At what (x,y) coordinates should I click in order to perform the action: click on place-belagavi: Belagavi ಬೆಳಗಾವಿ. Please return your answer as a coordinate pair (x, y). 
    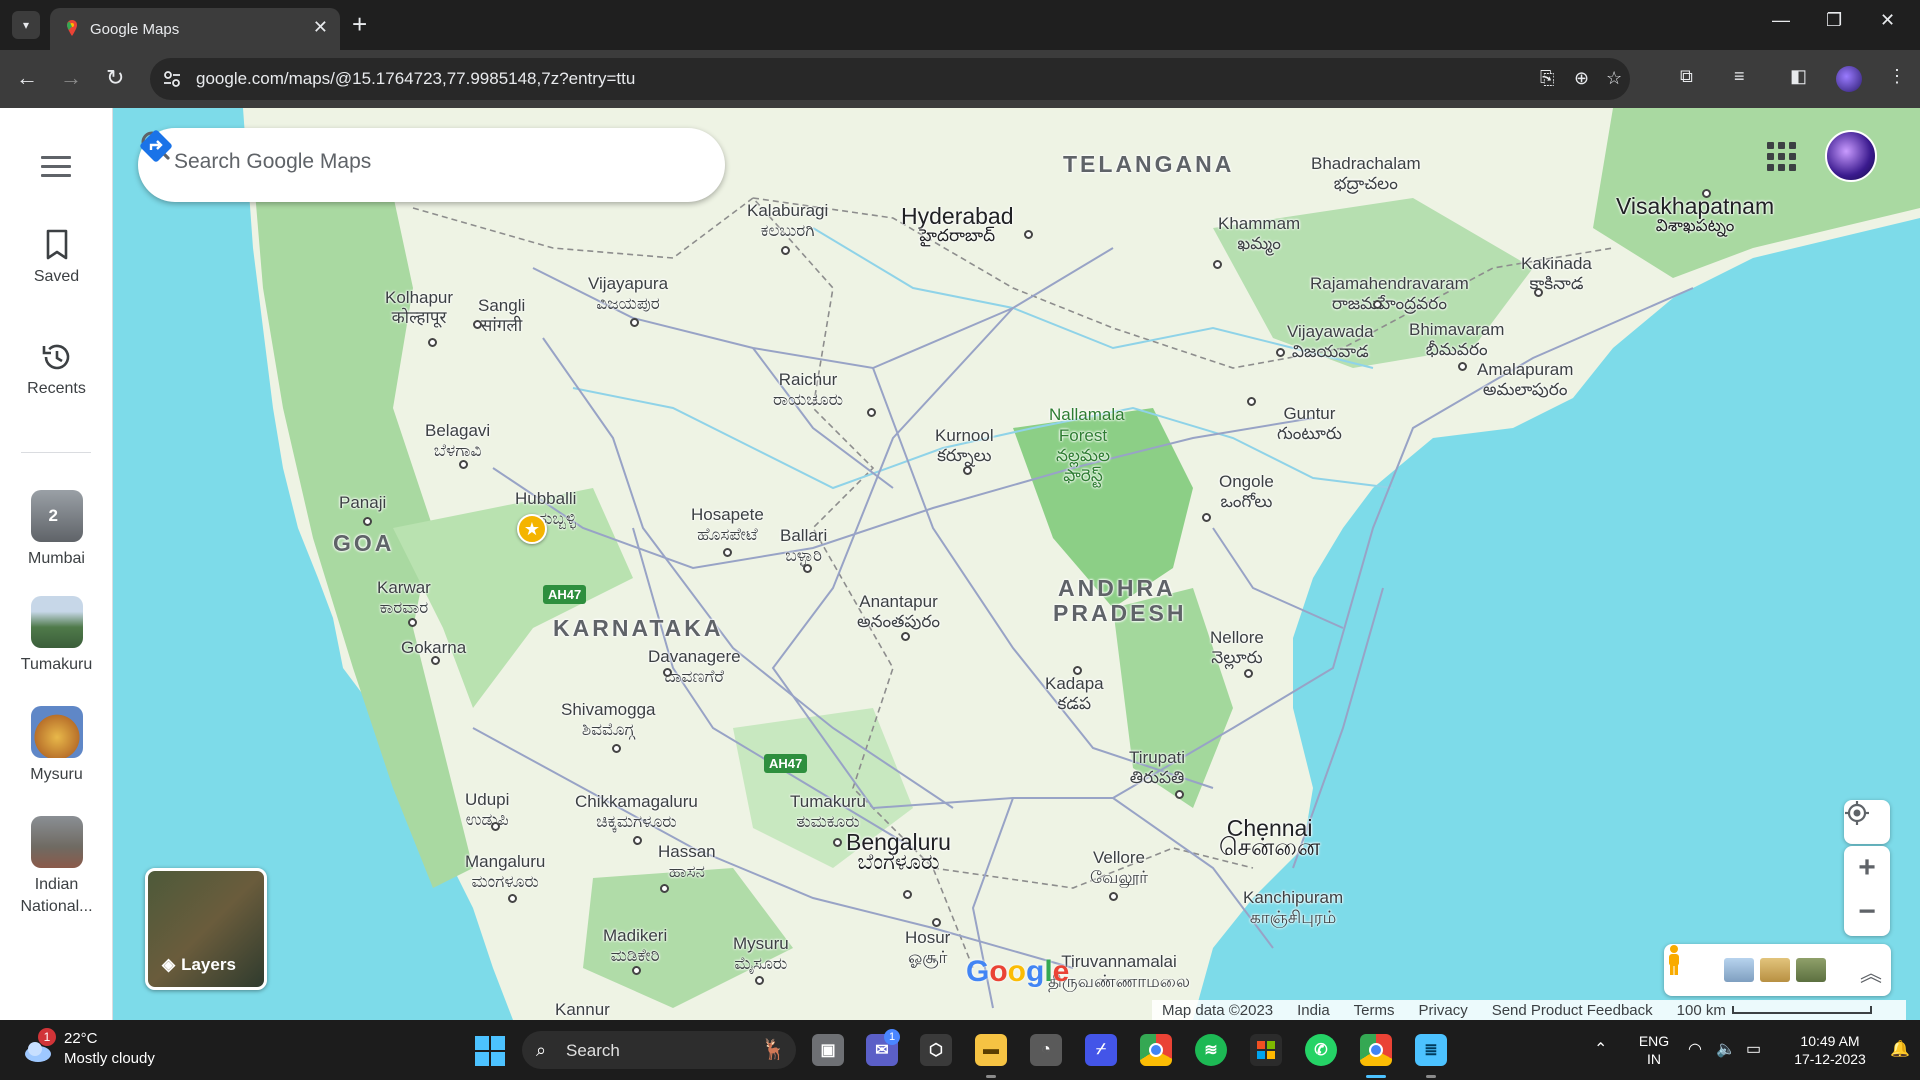
    Looking at the image, I should click on (457, 441).